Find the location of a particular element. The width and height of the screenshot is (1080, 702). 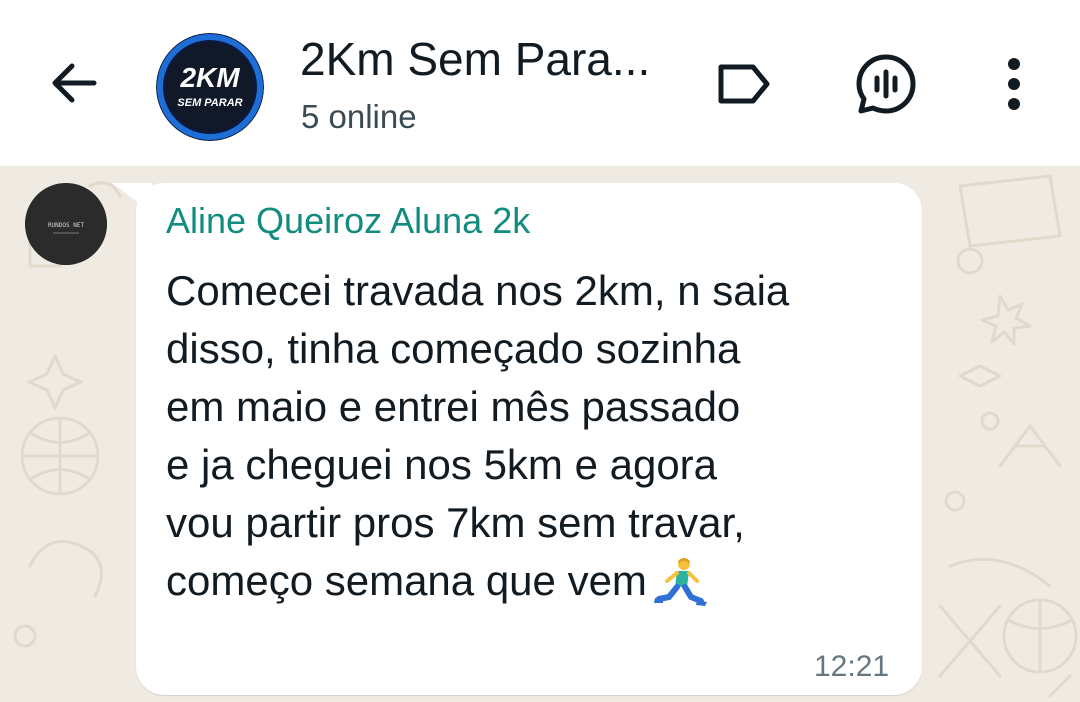

voice-chat-icon is located at coordinates (886, 84).